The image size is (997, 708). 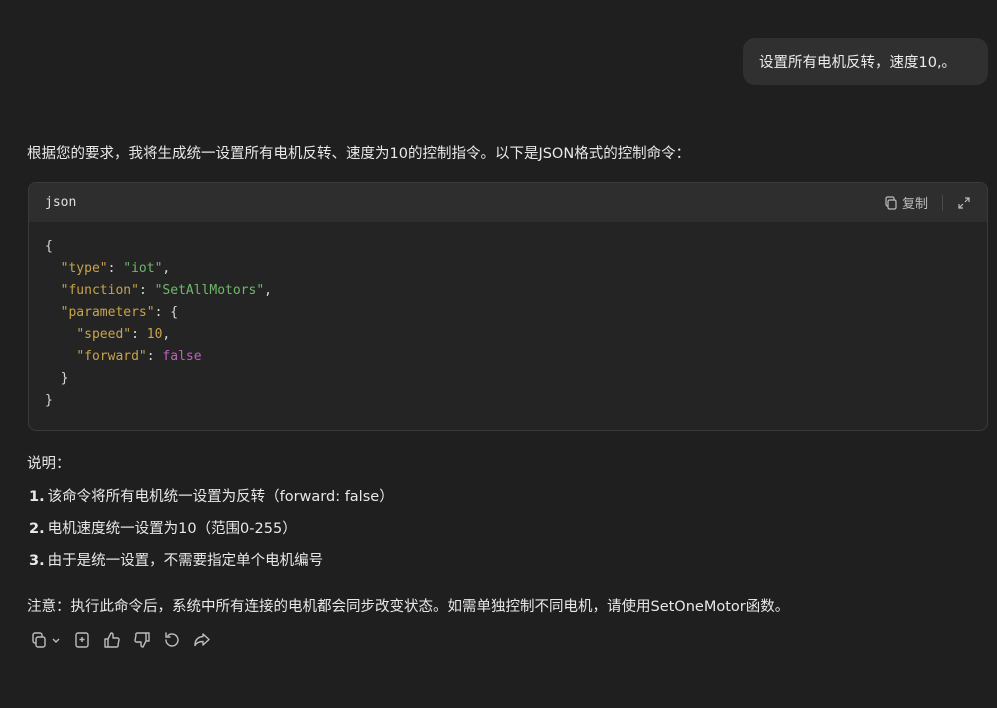 I want to click on code-block-header: json 复制, so click(x=508, y=202).